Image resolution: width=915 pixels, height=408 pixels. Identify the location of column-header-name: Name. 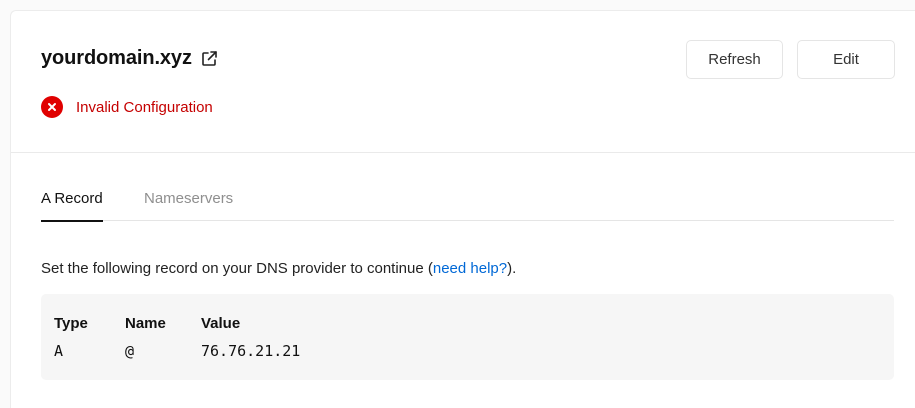
(145, 323).